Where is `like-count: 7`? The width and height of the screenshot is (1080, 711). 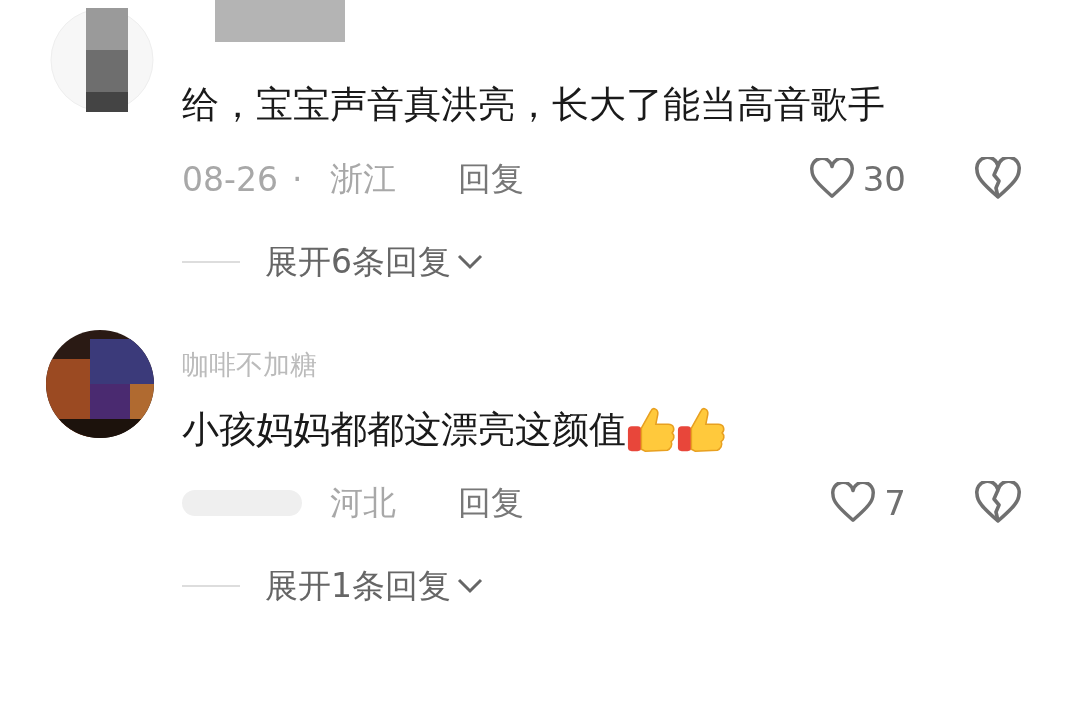 like-count: 7 is located at coordinates (895, 503).